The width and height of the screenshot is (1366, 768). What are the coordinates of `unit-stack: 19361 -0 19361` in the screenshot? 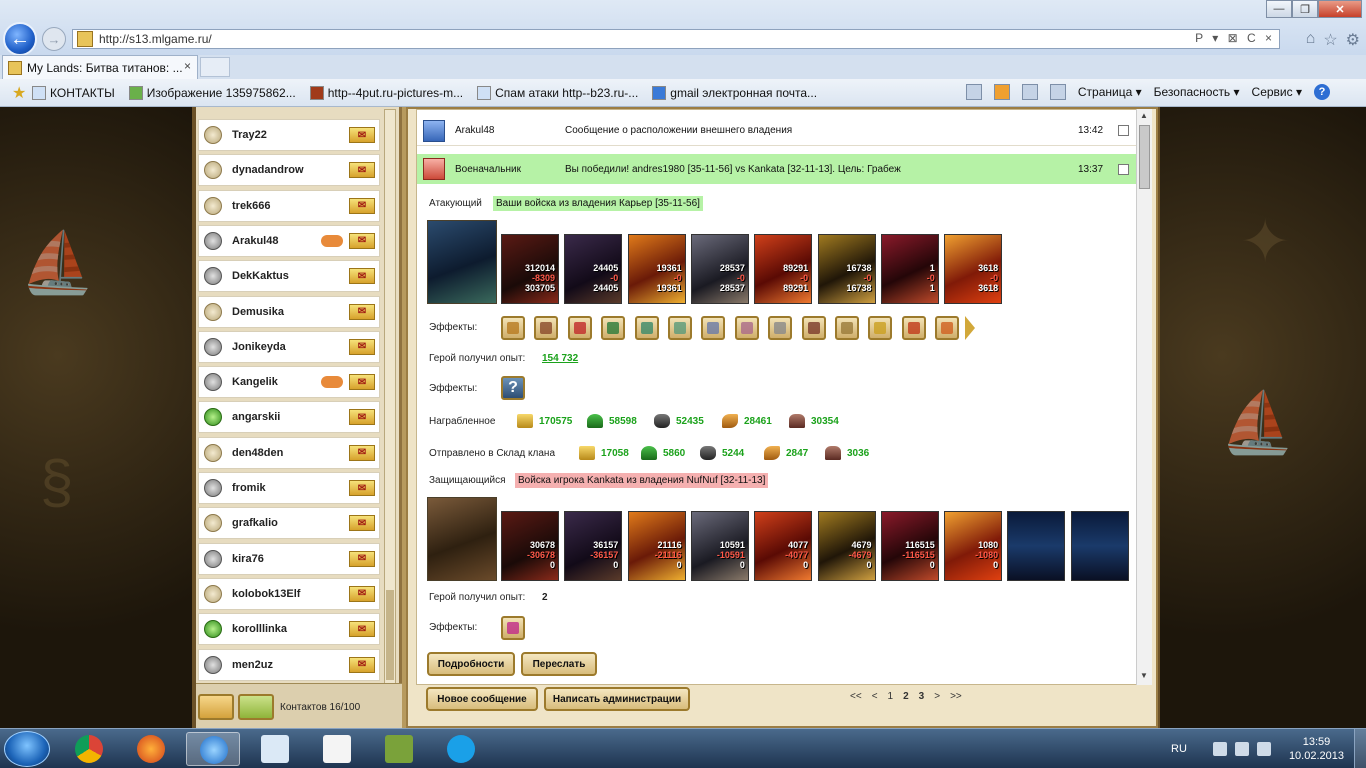 It's located at (656, 269).